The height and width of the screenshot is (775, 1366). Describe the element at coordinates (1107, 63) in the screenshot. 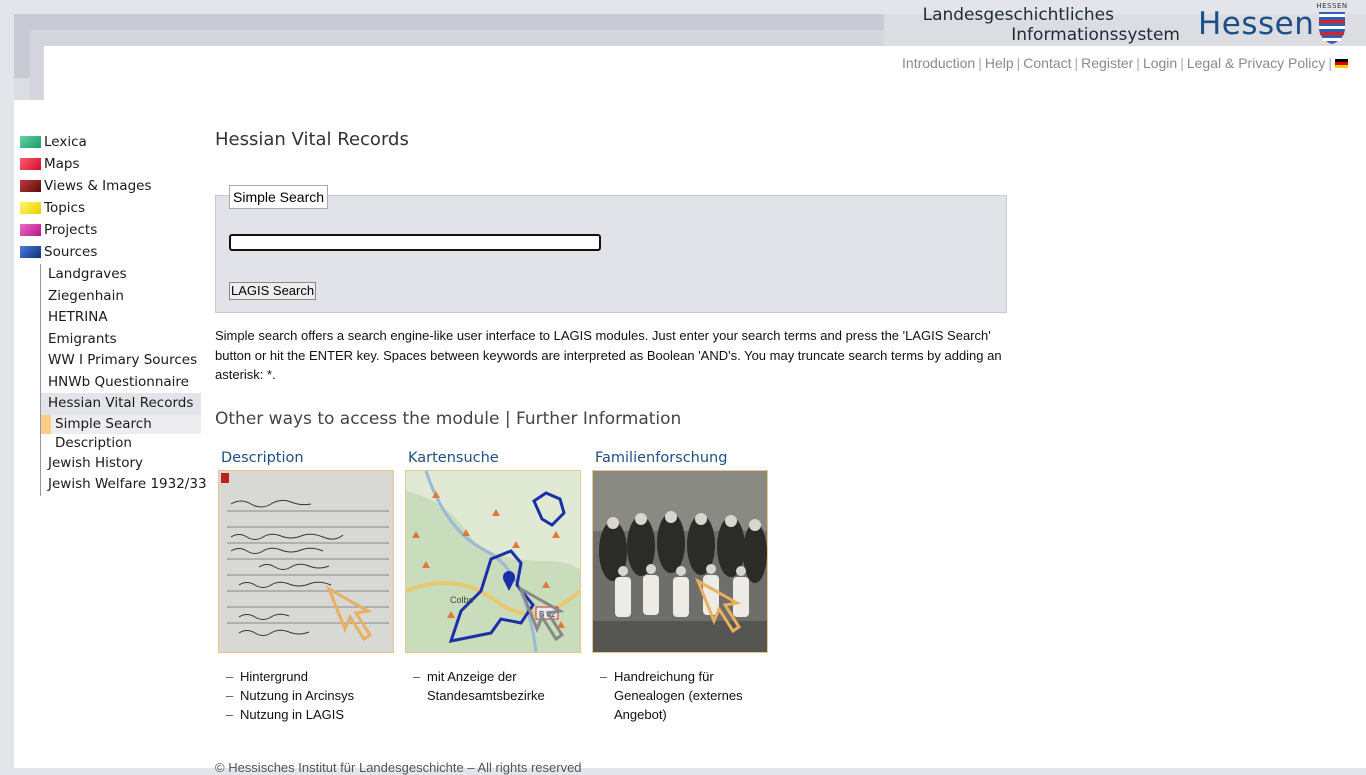

I see `nav-register: Register` at that location.